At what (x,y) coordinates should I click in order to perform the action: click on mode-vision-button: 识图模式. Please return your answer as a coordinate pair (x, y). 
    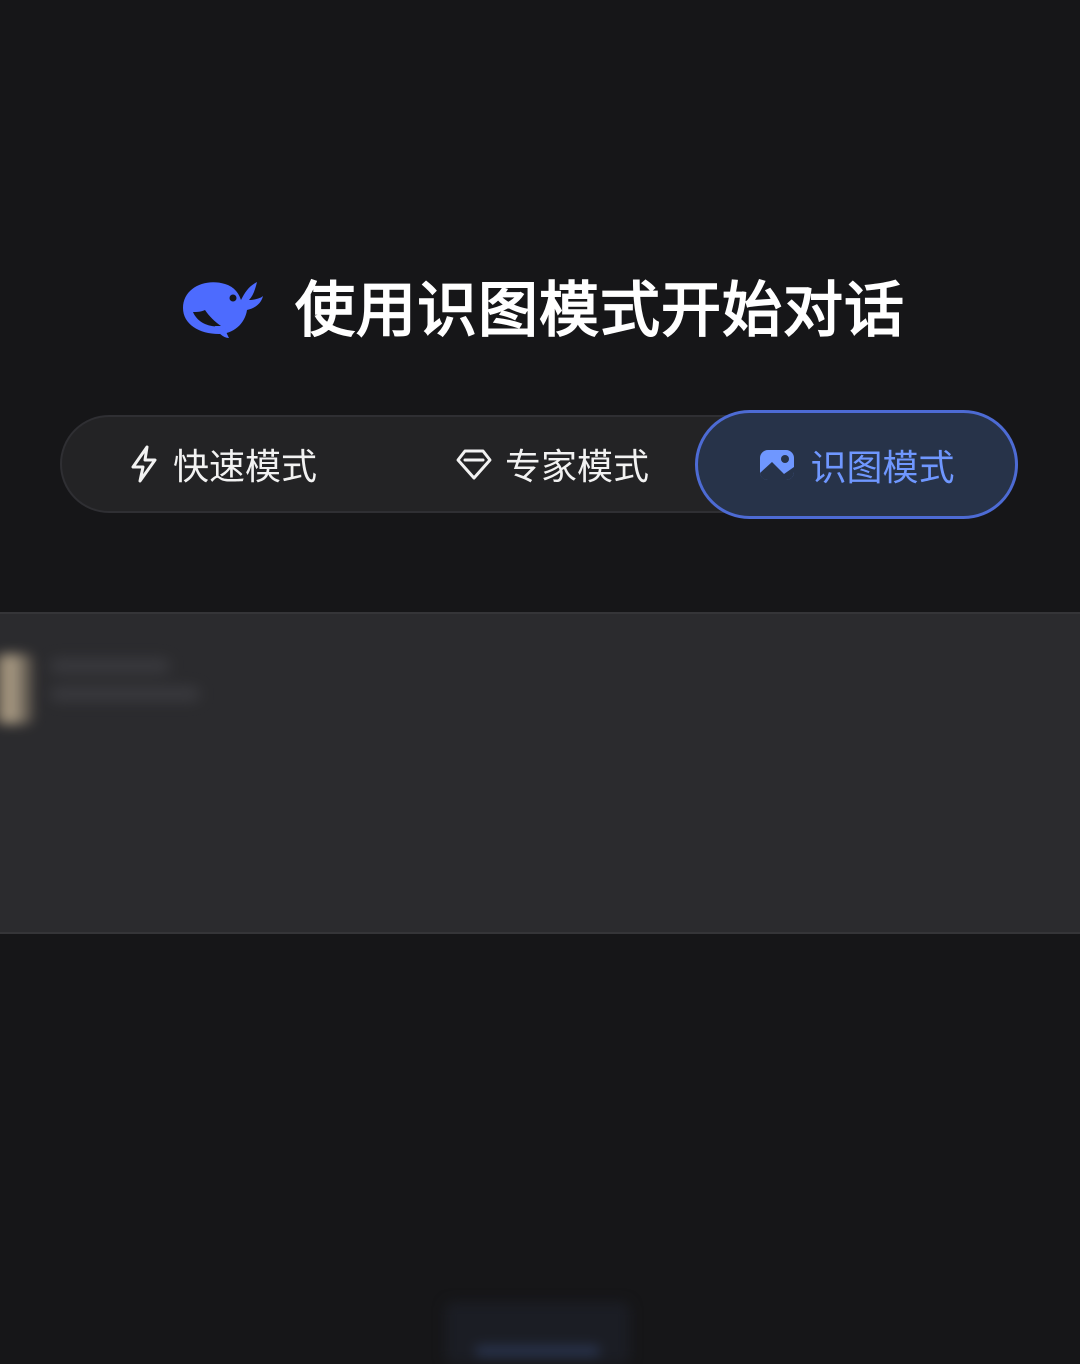
    Looking at the image, I should click on (856, 464).